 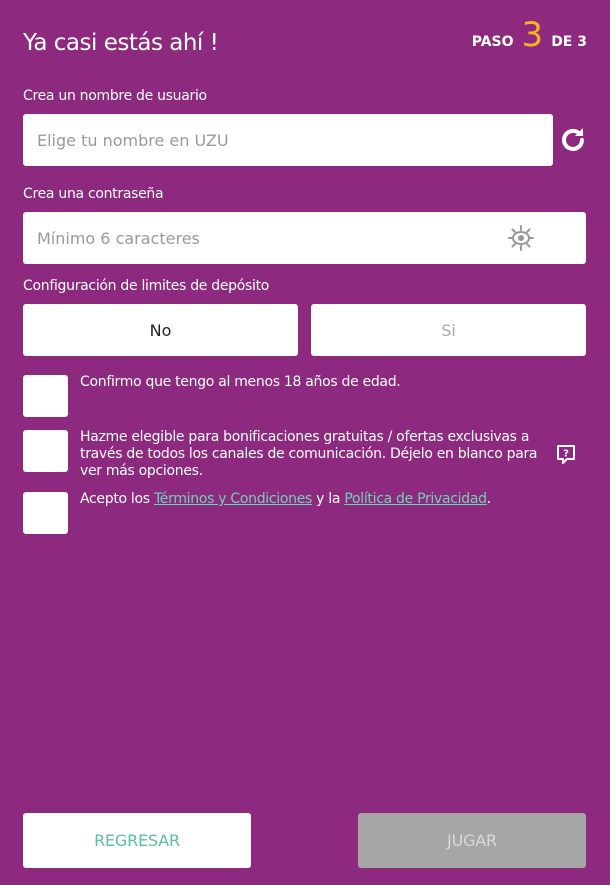 I want to click on bonus-line-3: ver más opciones., so click(x=141, y=471).